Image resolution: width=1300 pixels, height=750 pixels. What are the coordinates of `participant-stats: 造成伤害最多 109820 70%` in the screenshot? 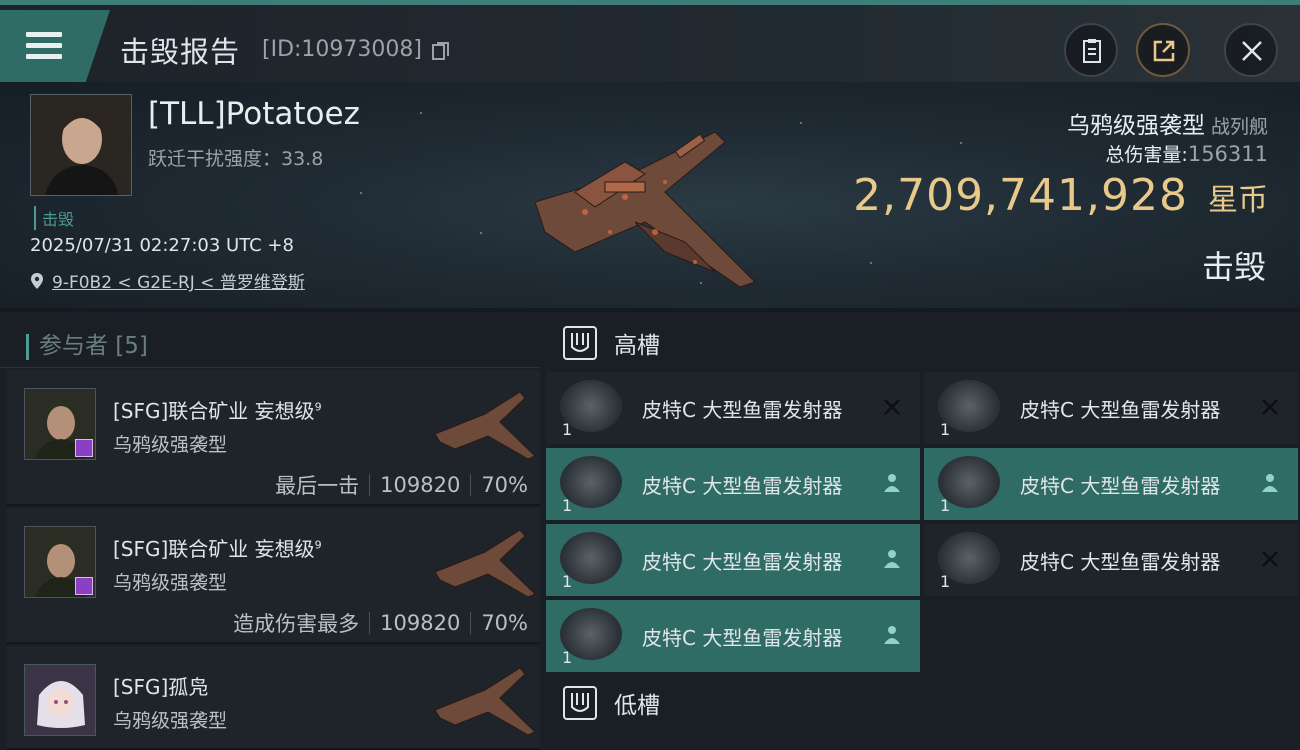 It's located at (380, 623).